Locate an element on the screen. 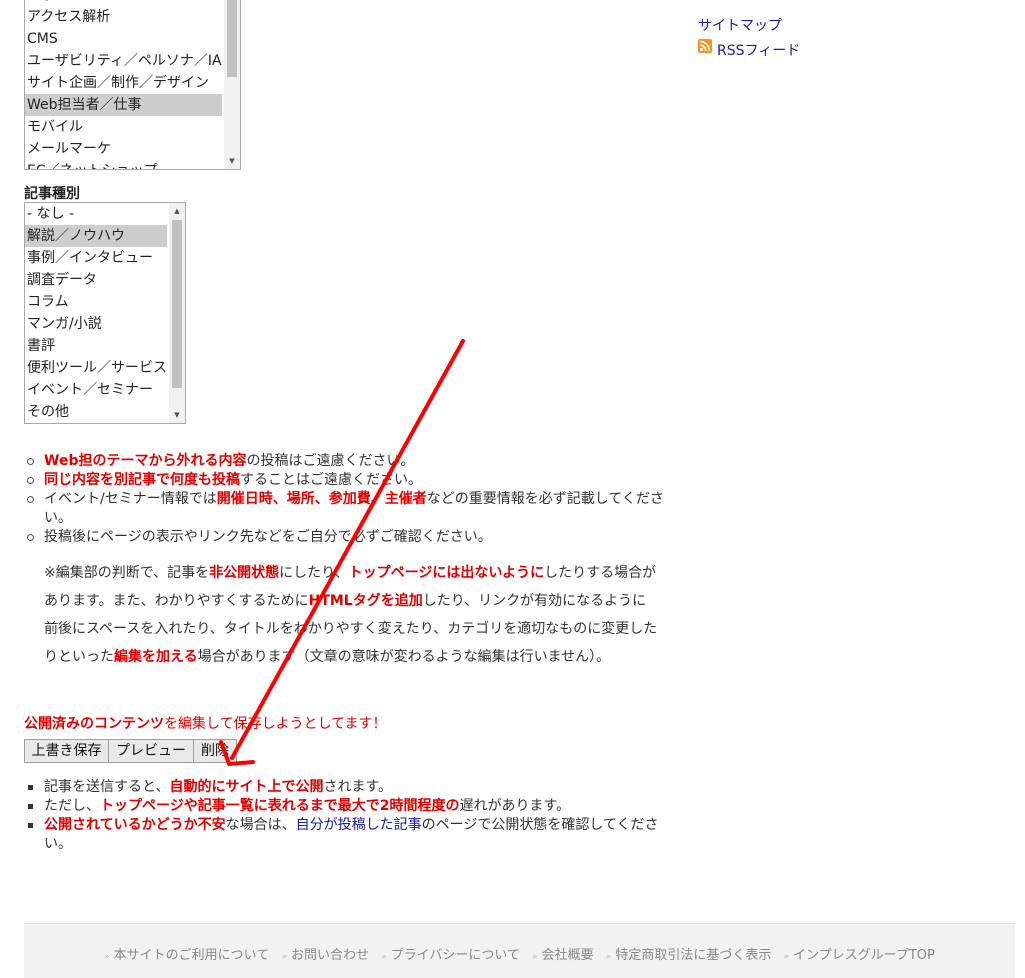 This screenshot has height=978, width=1025. footer-link-contact: » お問い合わせ is located at coordinates (325, 955).